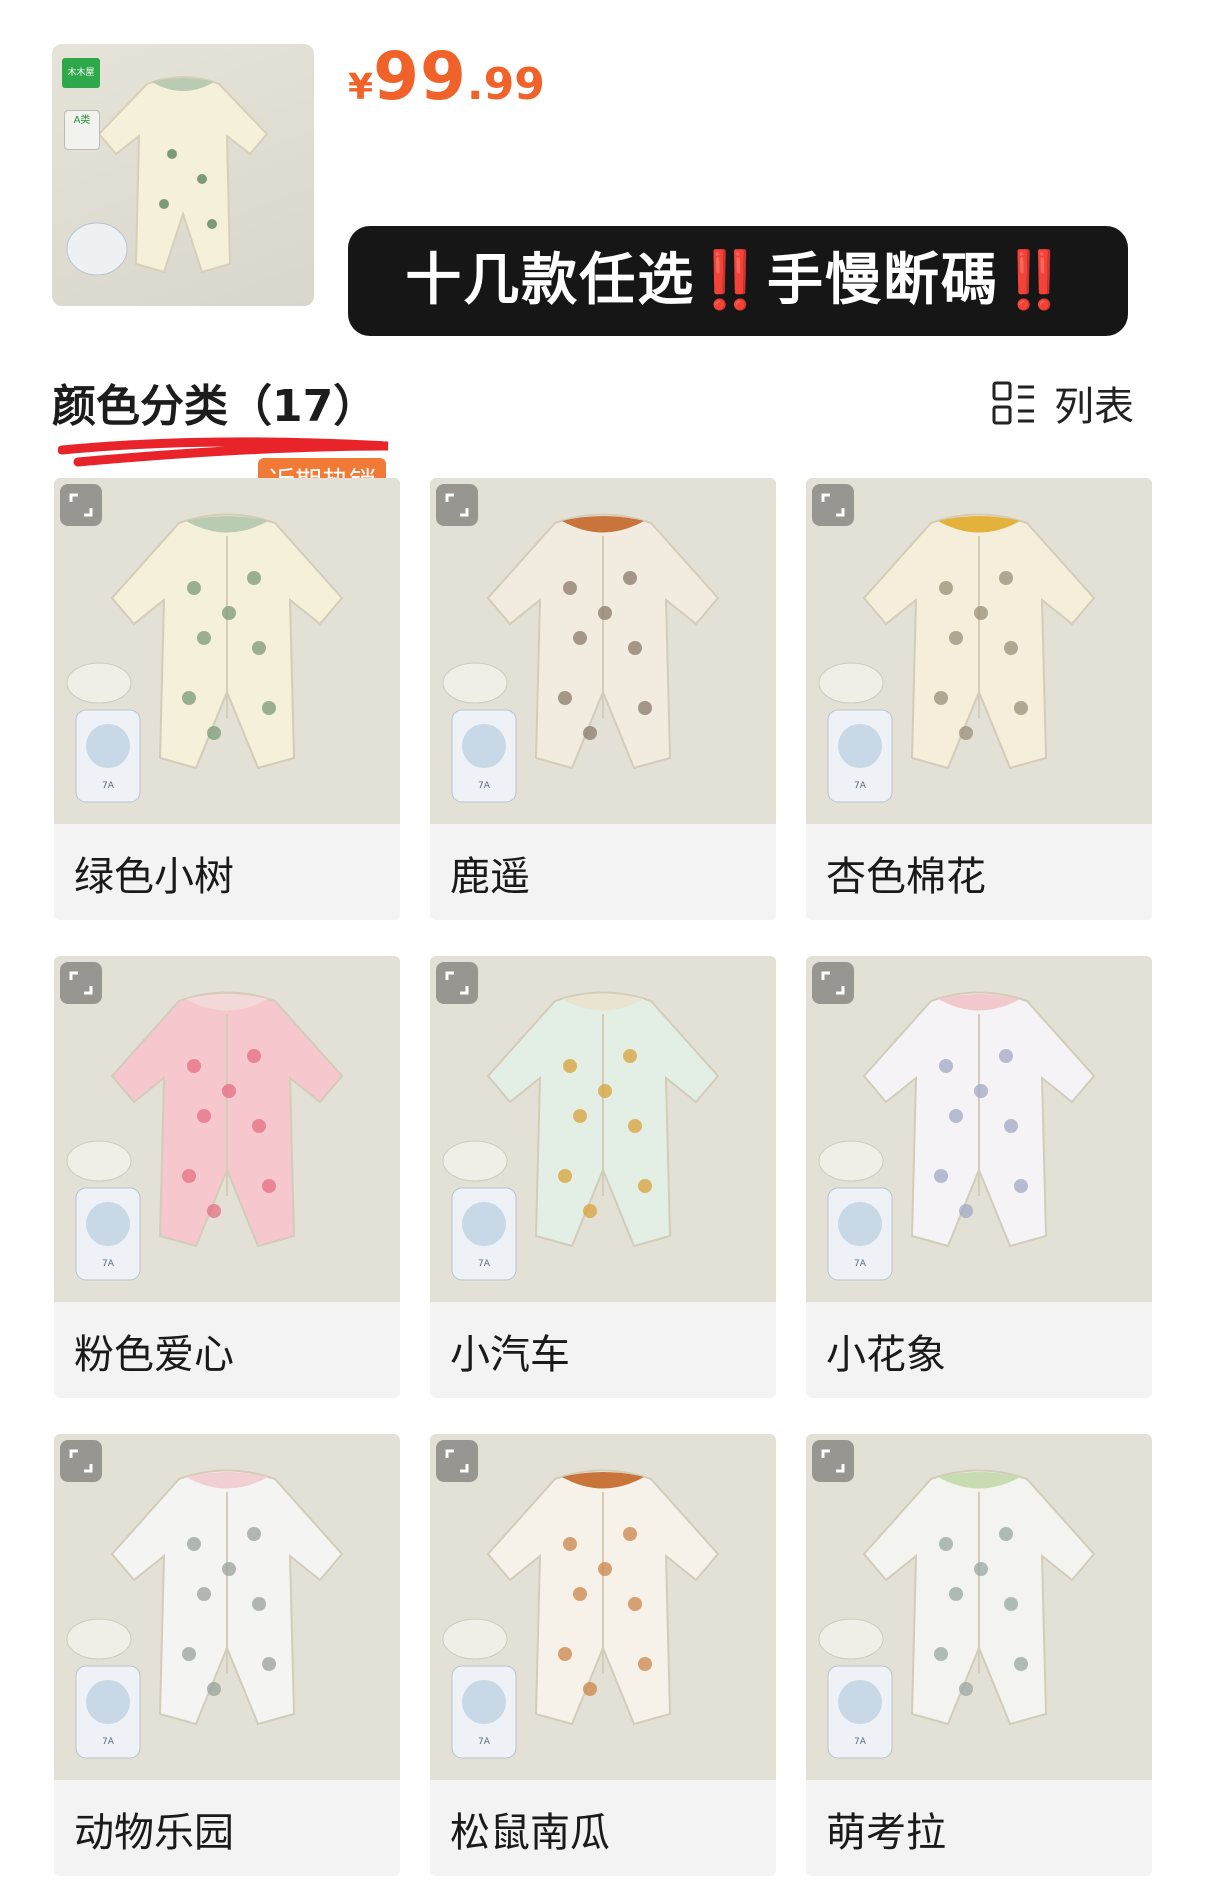 The height and width of the screenshot is (1894, 1206). I want to click on list-view-button: 列表, so click(1063, 403).